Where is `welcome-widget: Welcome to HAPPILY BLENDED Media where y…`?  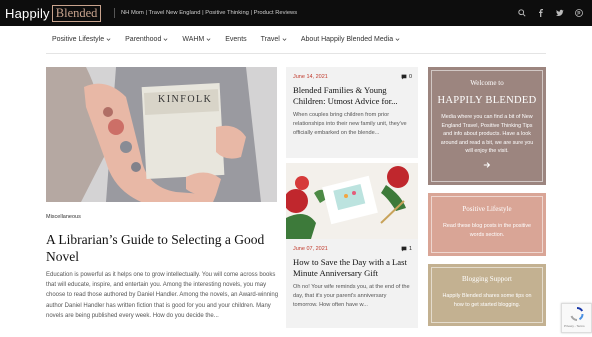 welcome-widget: Welcome to HAPPILY BLENDED Media where y… is located at coordinates (487, 126).